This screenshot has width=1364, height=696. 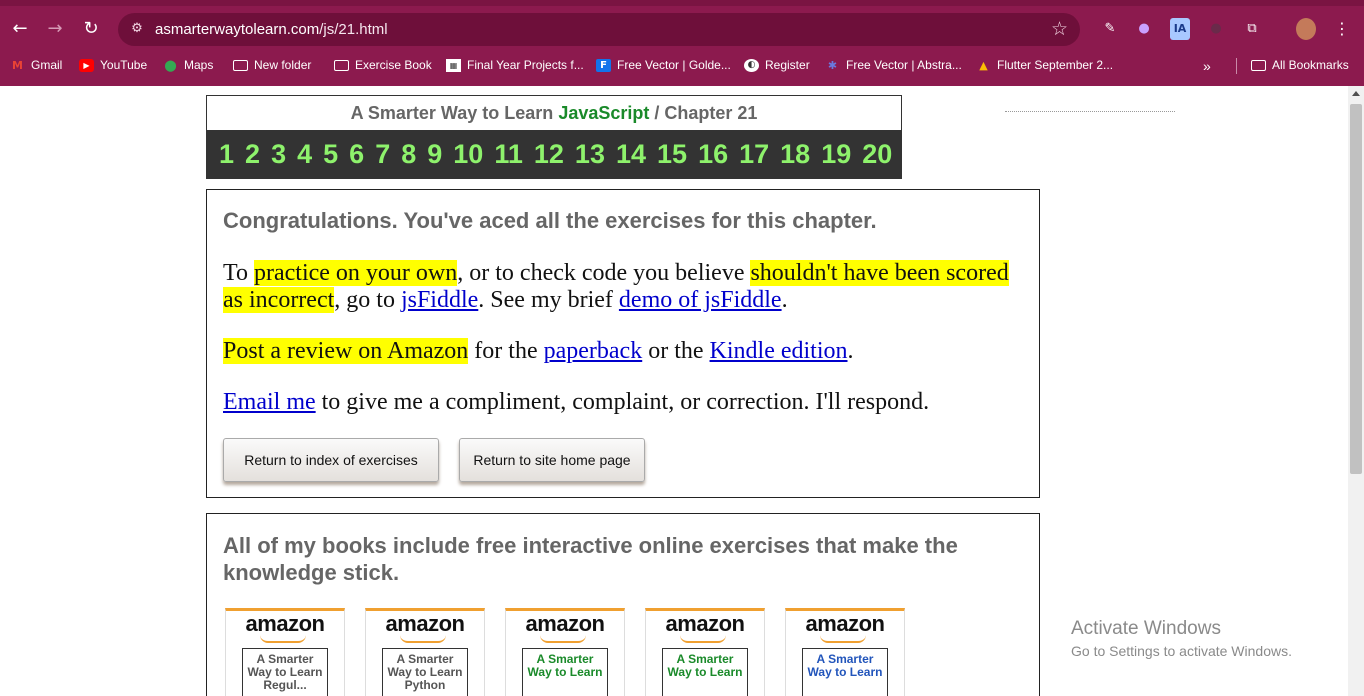 What do you see at coordinates (1356, 93) in the screenshot?
I see `scroll-up-arrow-icon` at bounding box center [1356, 93].